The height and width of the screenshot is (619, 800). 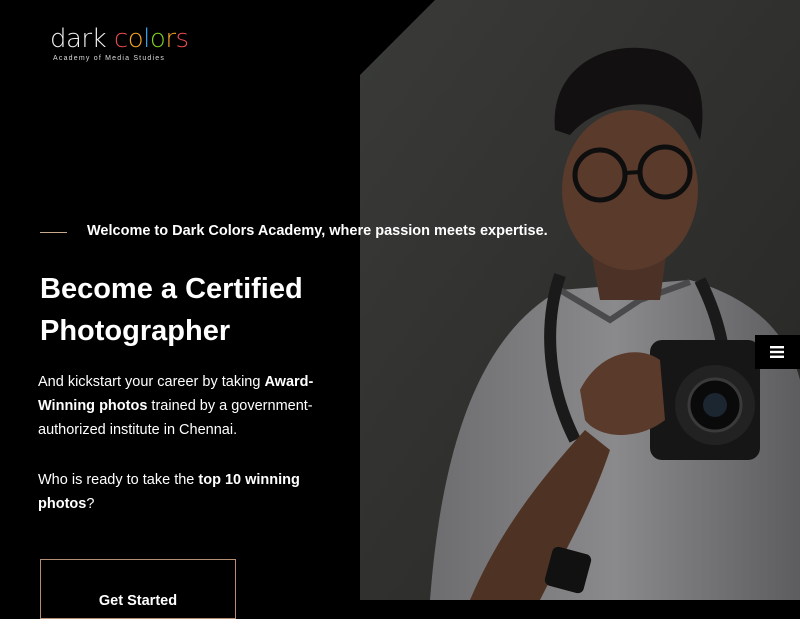 I want to click on hero-headline: Become a Certified Photographer, so click(x=171, y=310).